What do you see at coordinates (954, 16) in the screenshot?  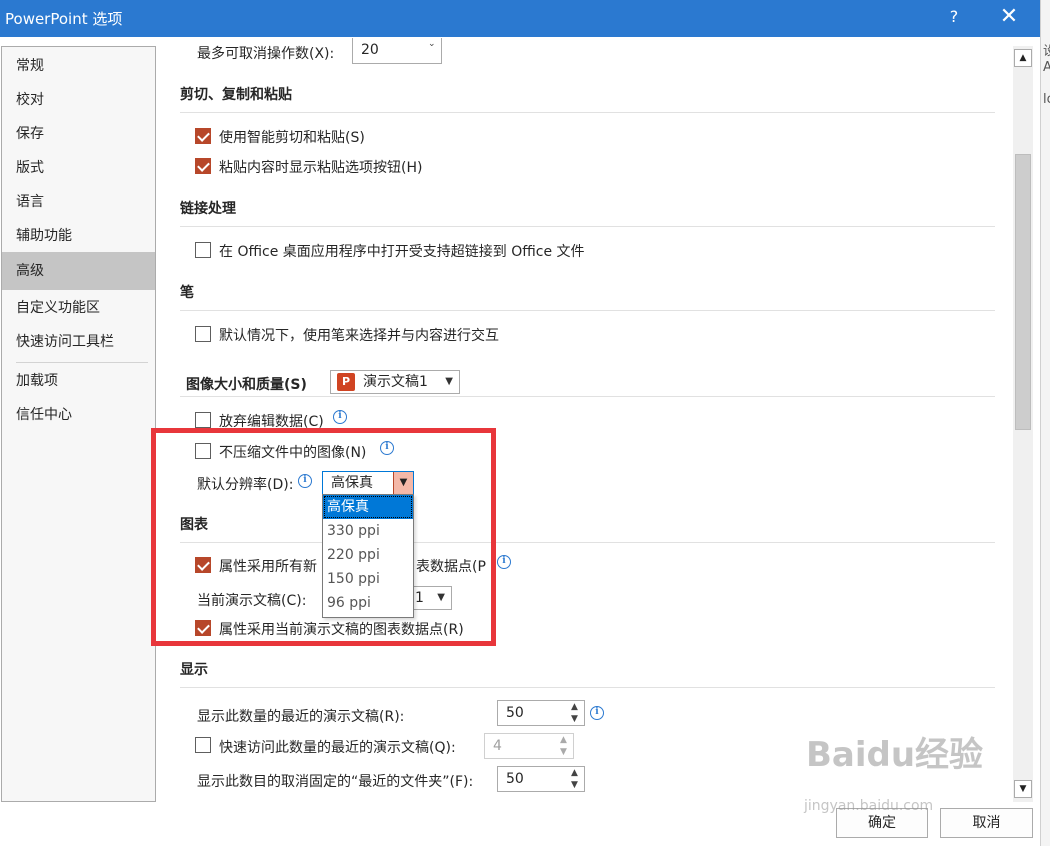 I see `help-button: ?` at bounding box center [954, 16].